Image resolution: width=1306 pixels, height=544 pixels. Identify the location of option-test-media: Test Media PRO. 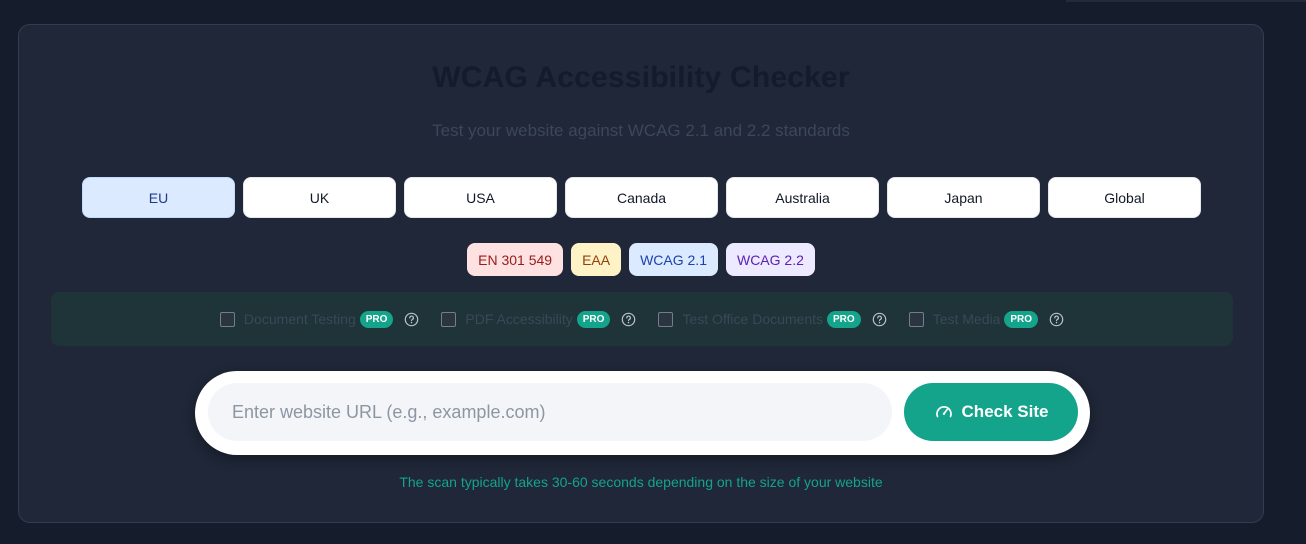
(986, 319).